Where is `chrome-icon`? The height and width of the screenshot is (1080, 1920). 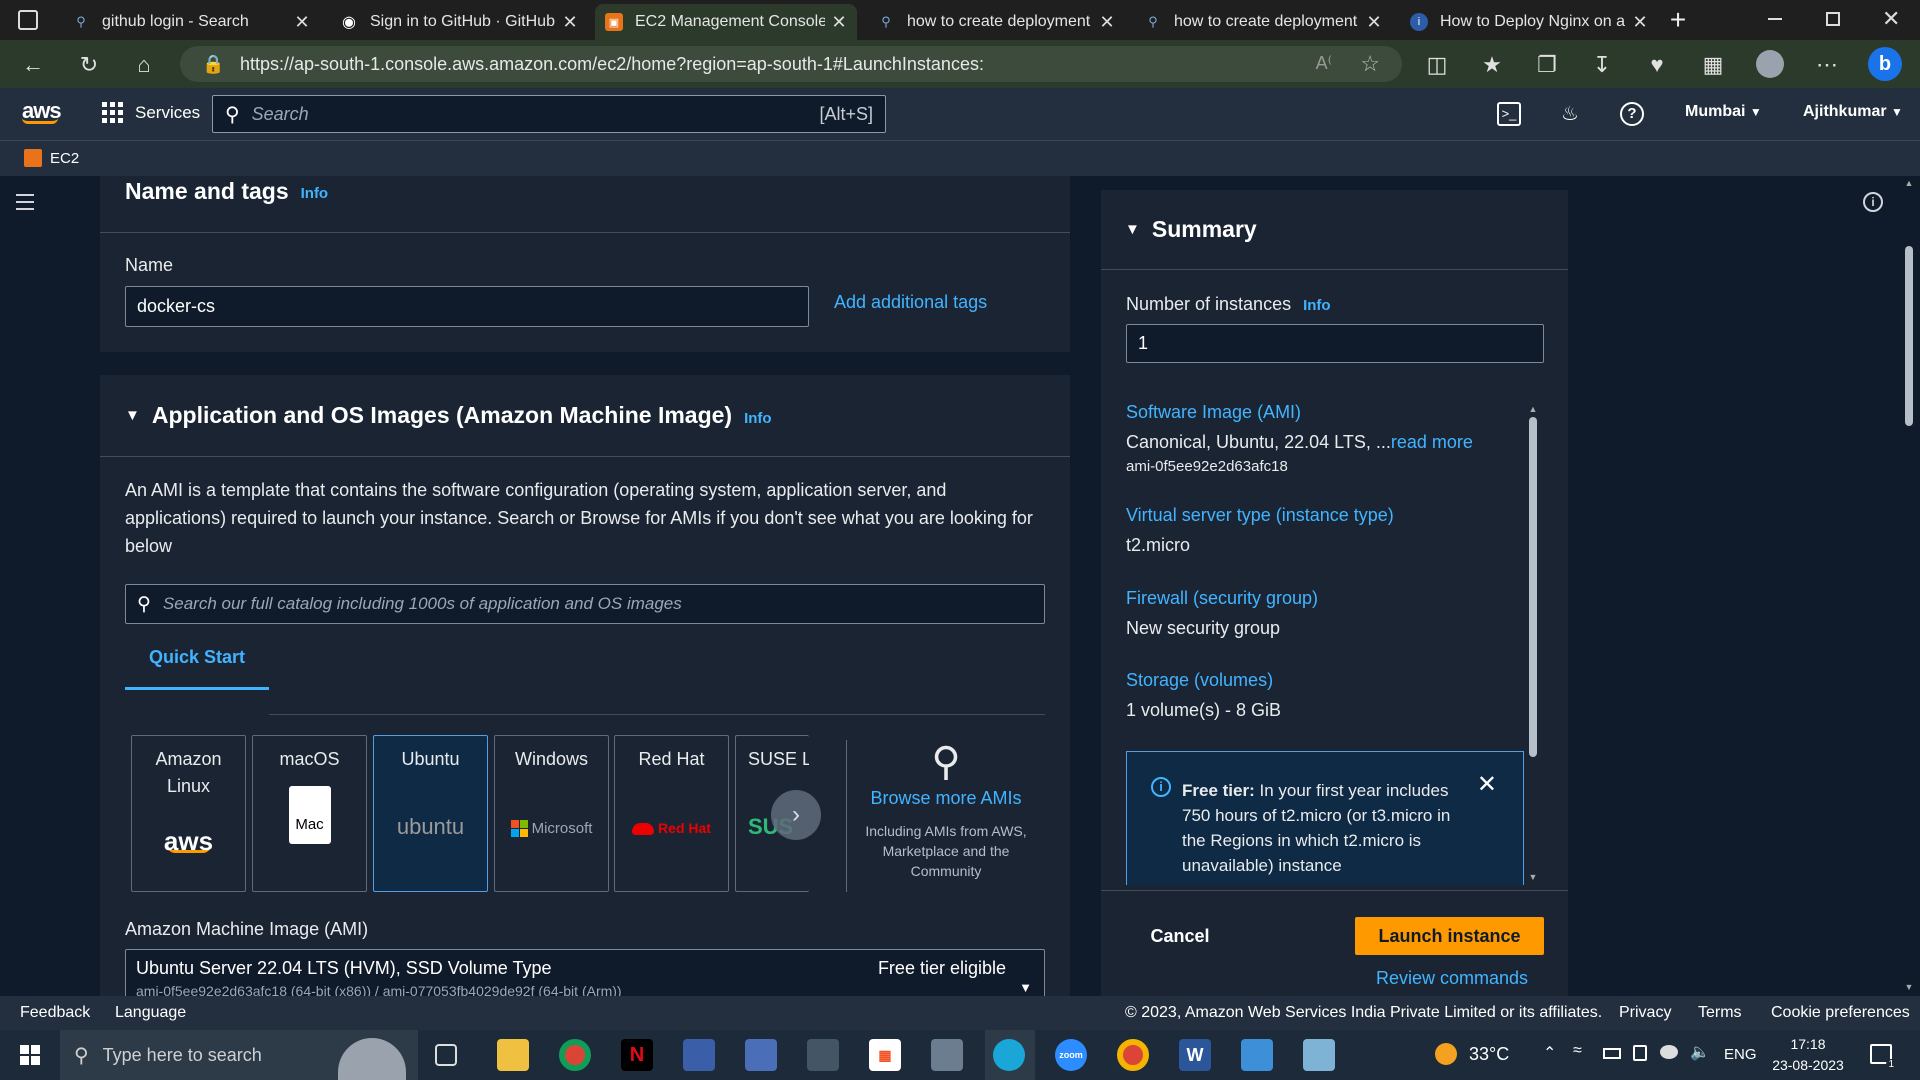 chrome-icon is located at coordinates (575, 1055).